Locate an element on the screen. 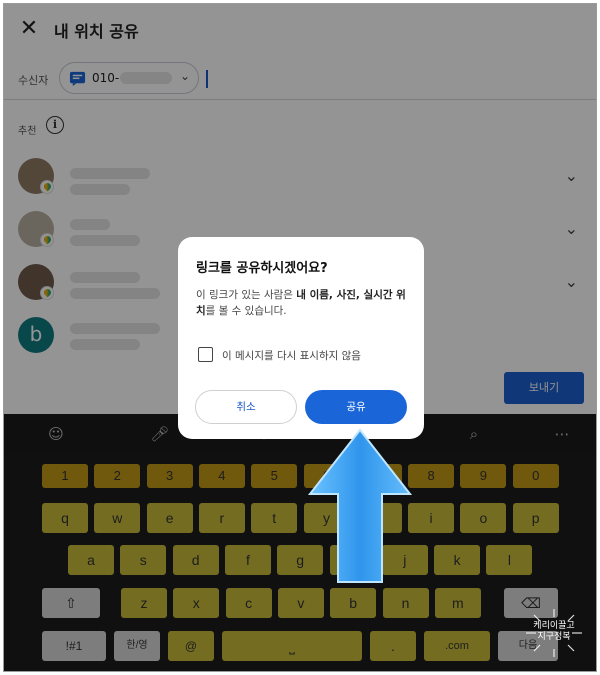 The height and width of the screenshot is (675, 600). watermark-text: 케리이끌고 지구정복 is located at coordinates (554, 632).